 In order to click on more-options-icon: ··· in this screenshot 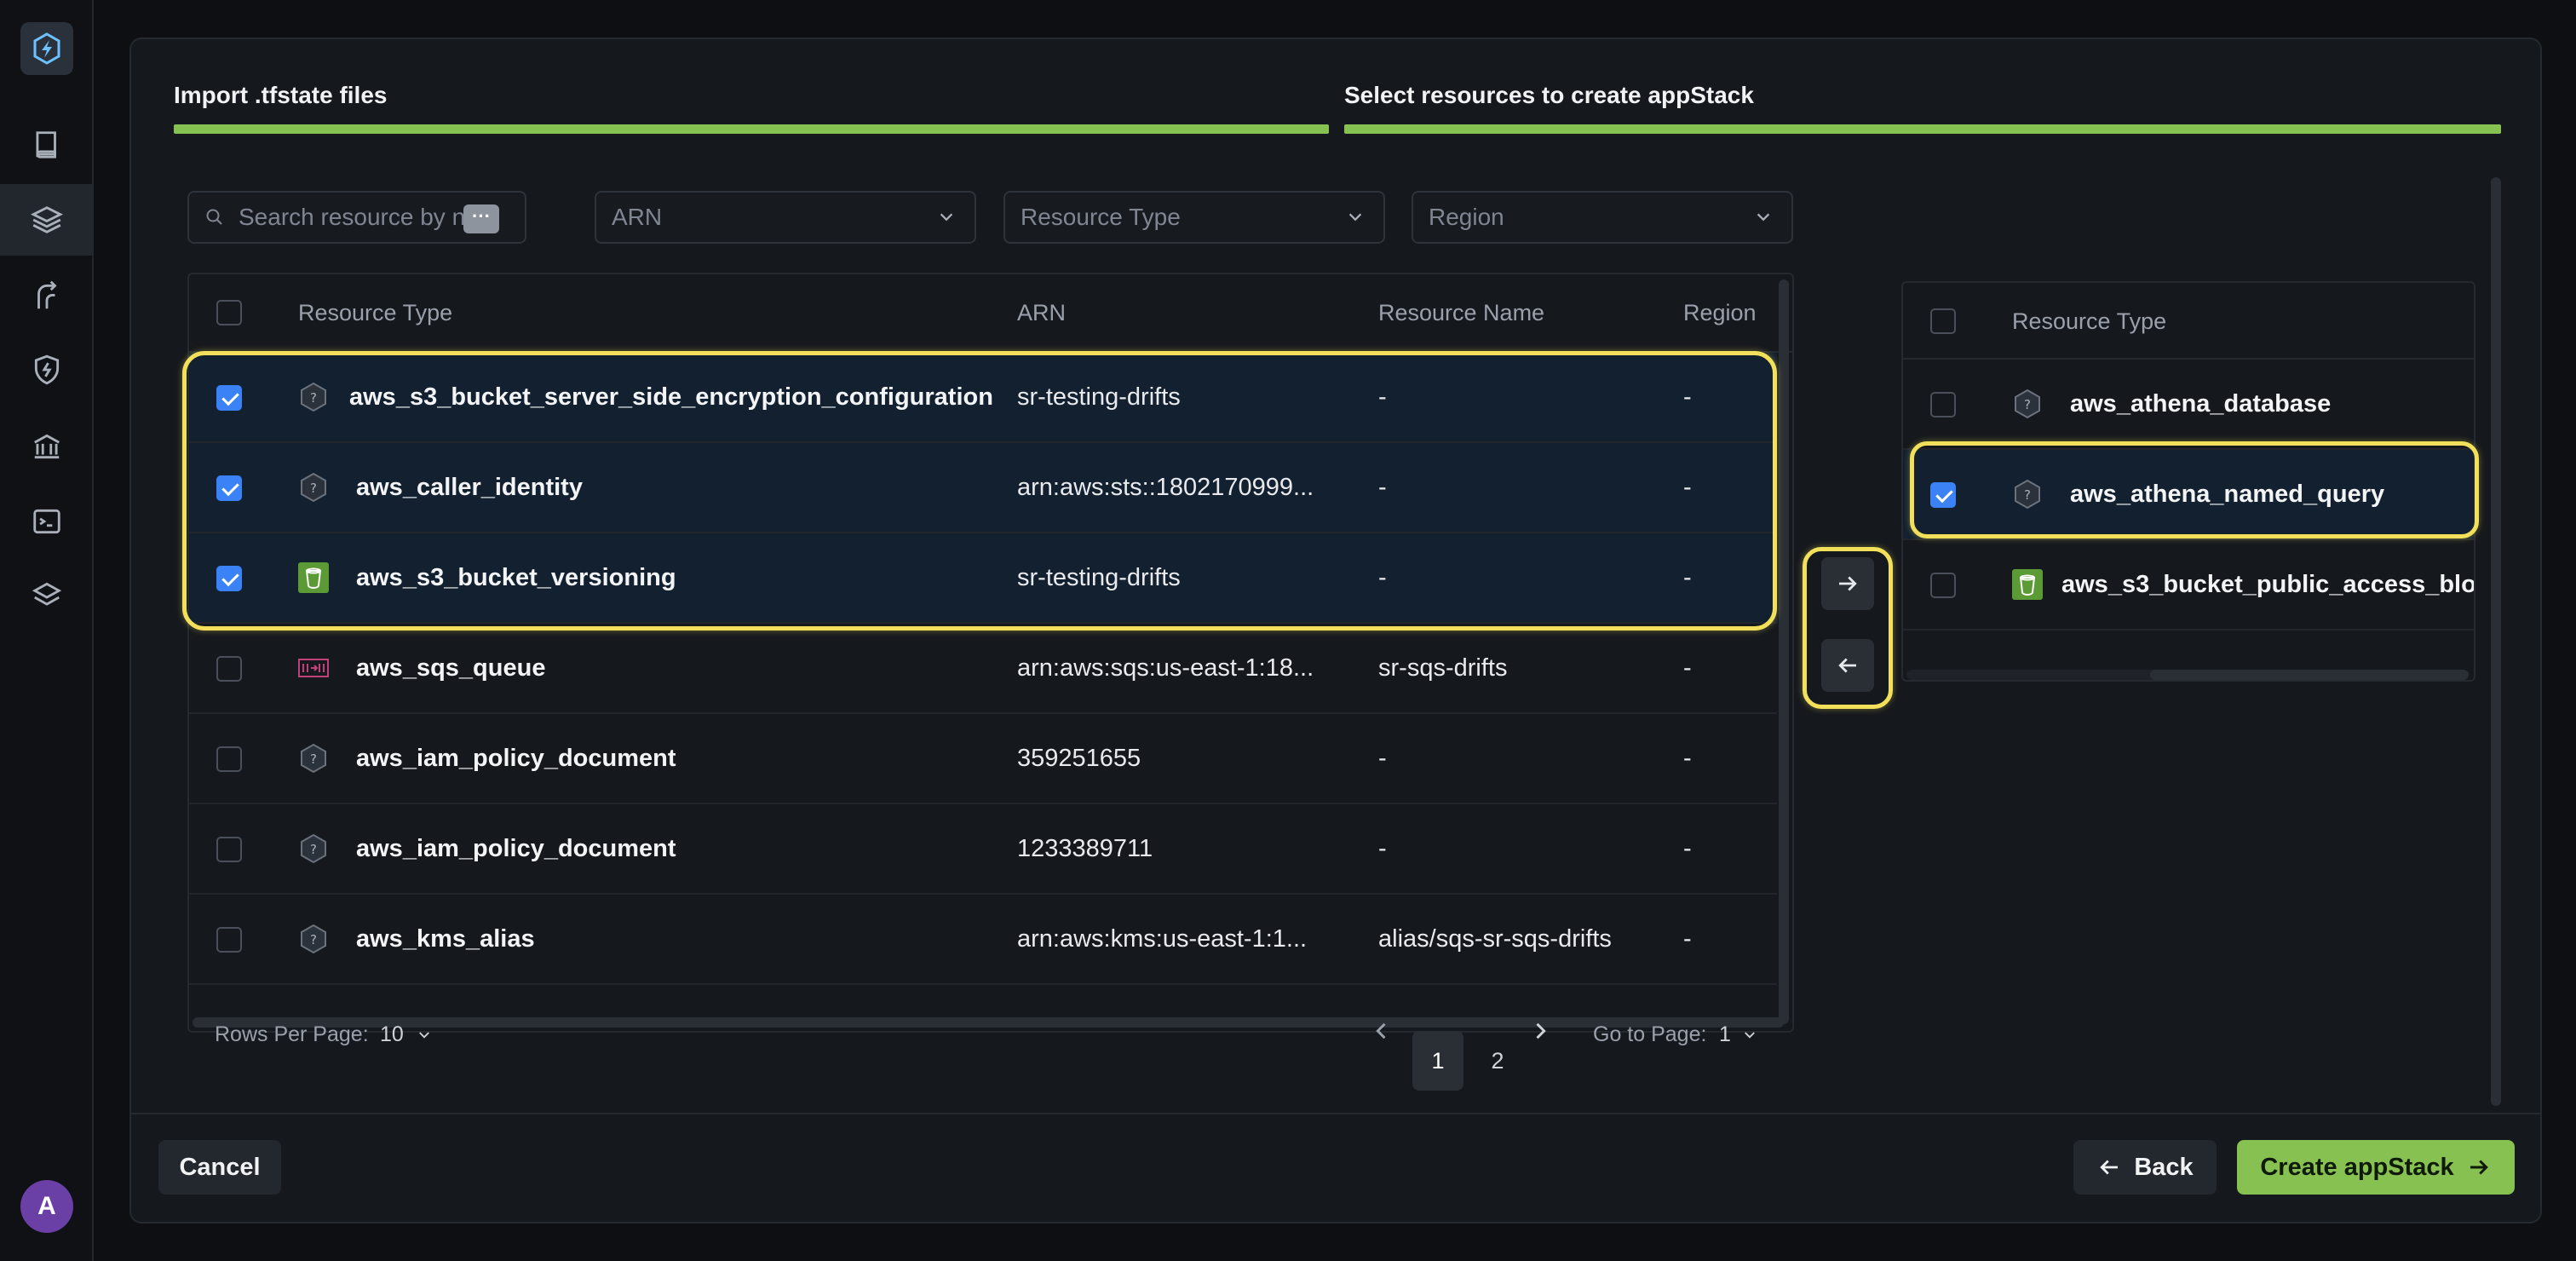, I will do `click(481, 218)`.